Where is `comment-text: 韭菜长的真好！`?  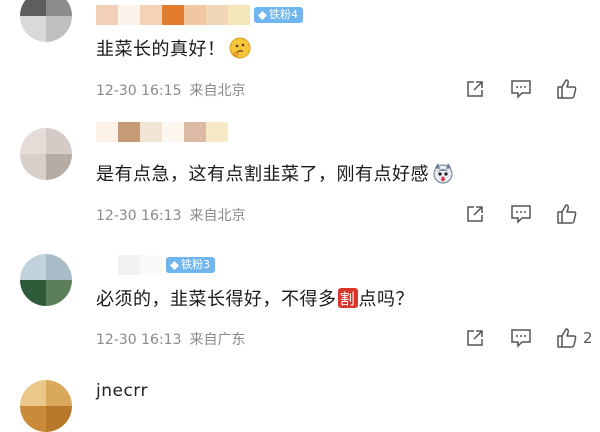
comment-text: 韭菜长的真好！ is located at coordinates (173, 48).